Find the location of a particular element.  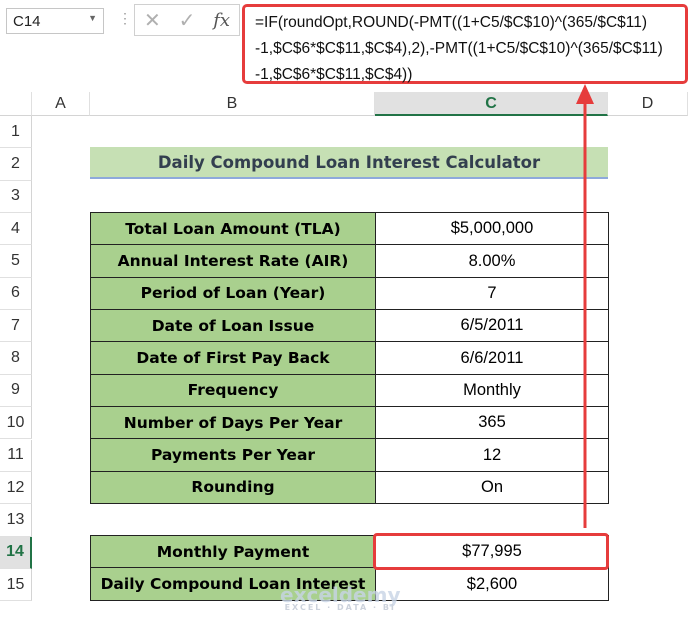

arrow-annotation is located at coordinates (585, 306).